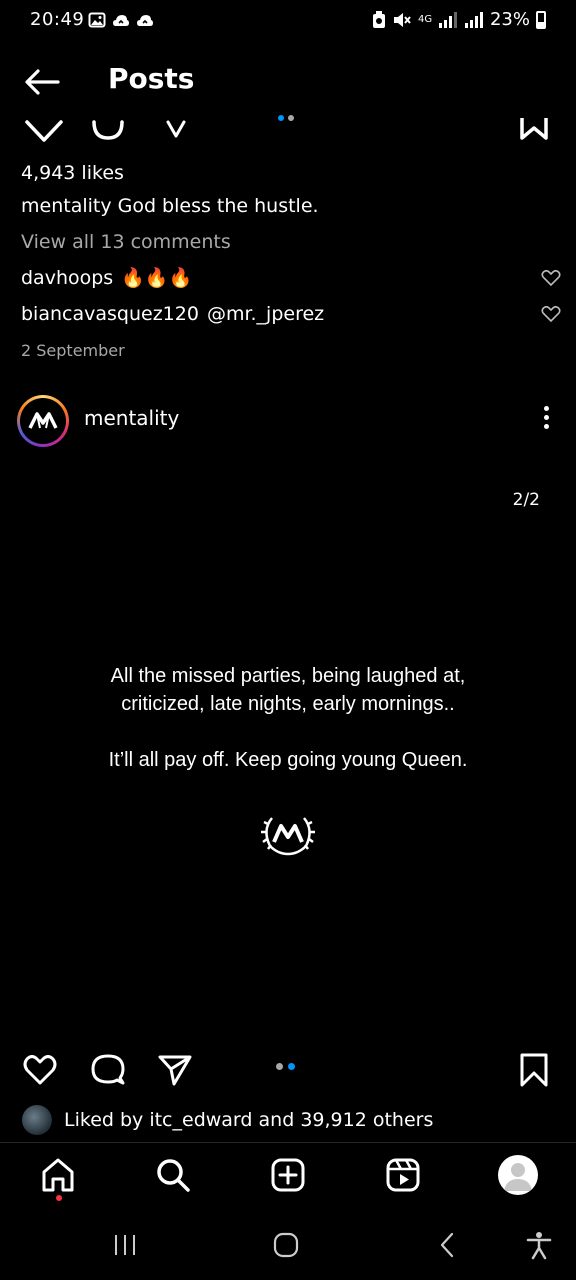 The height and width of the screenshot is (1280, 576). I want to click on back-arrow-icon, so click(42, 82).